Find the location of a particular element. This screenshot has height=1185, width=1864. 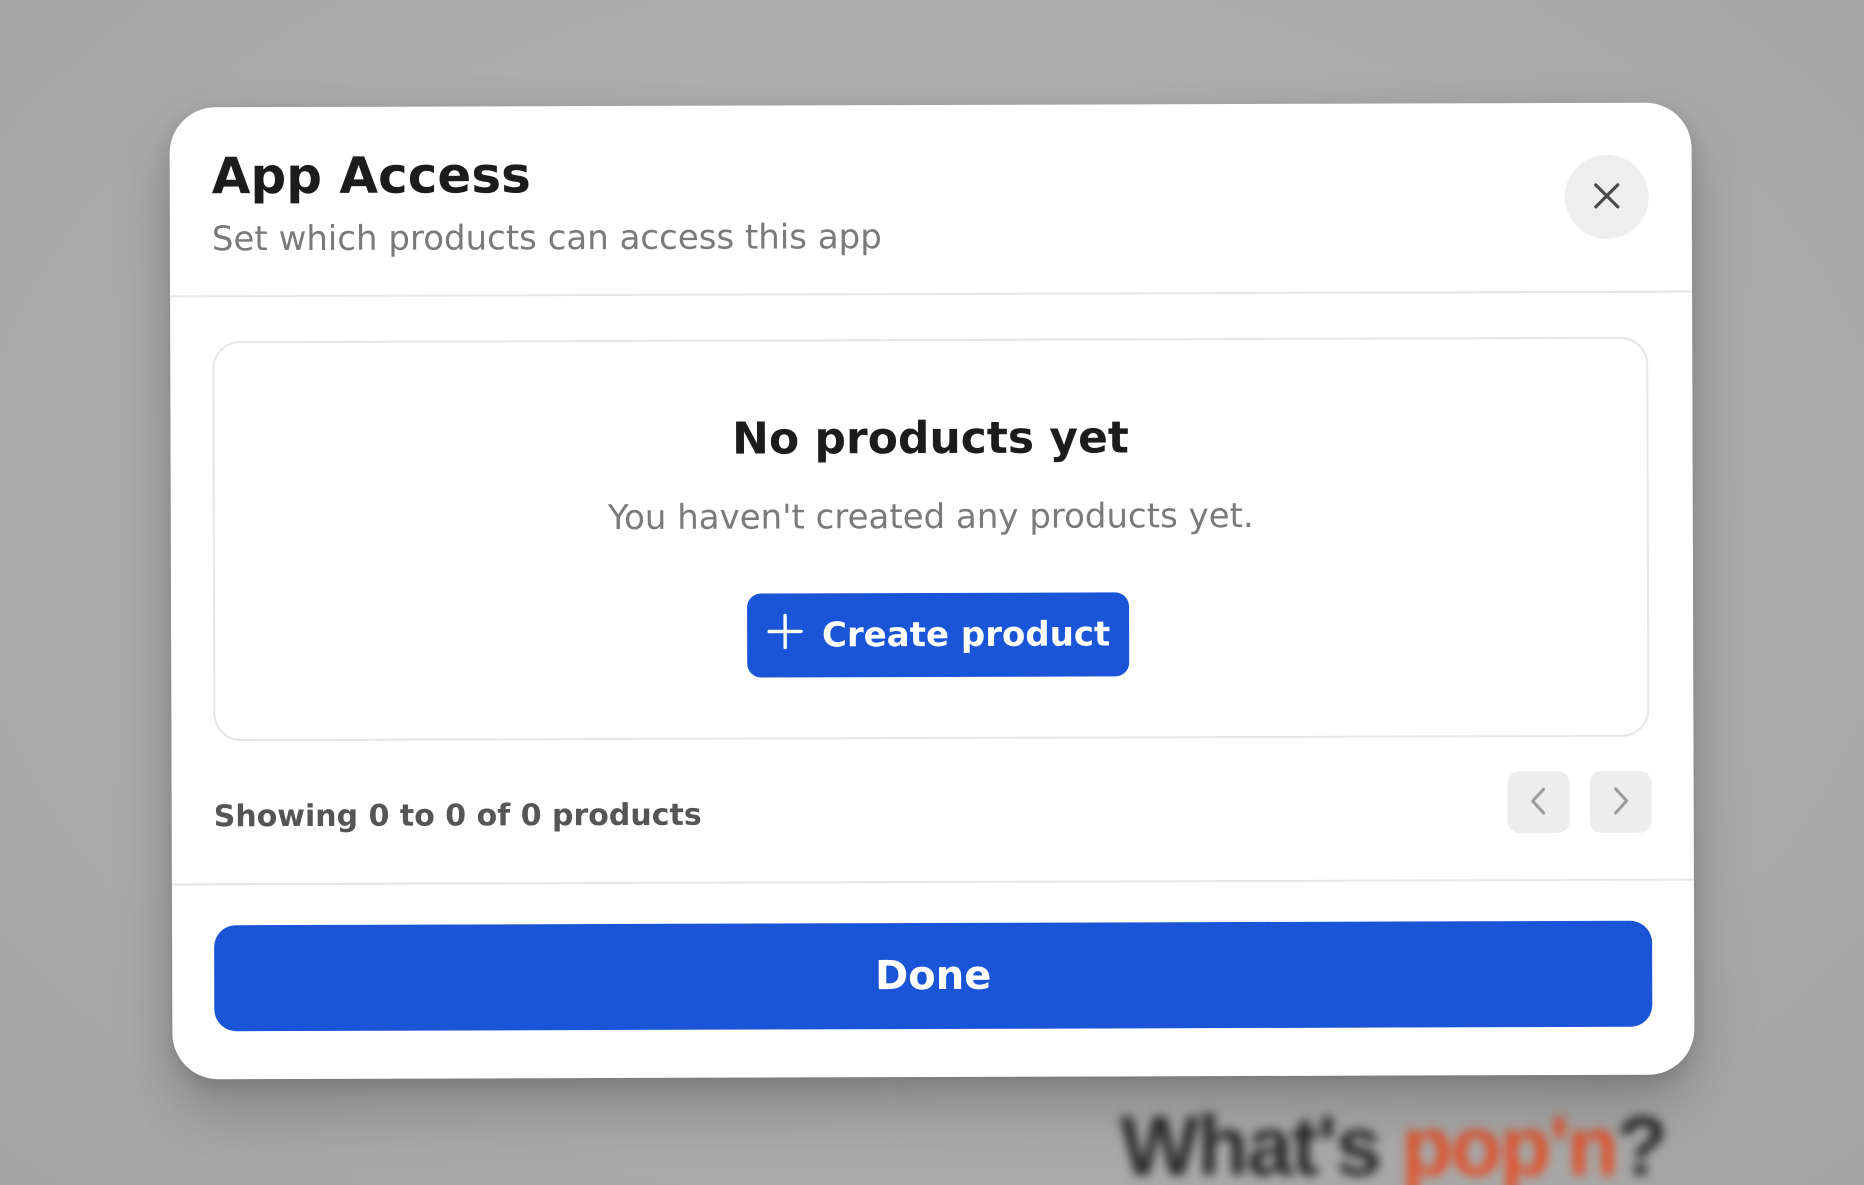

empty-state-message: You haven't created any products yet. is located at coordinates (930, 517).